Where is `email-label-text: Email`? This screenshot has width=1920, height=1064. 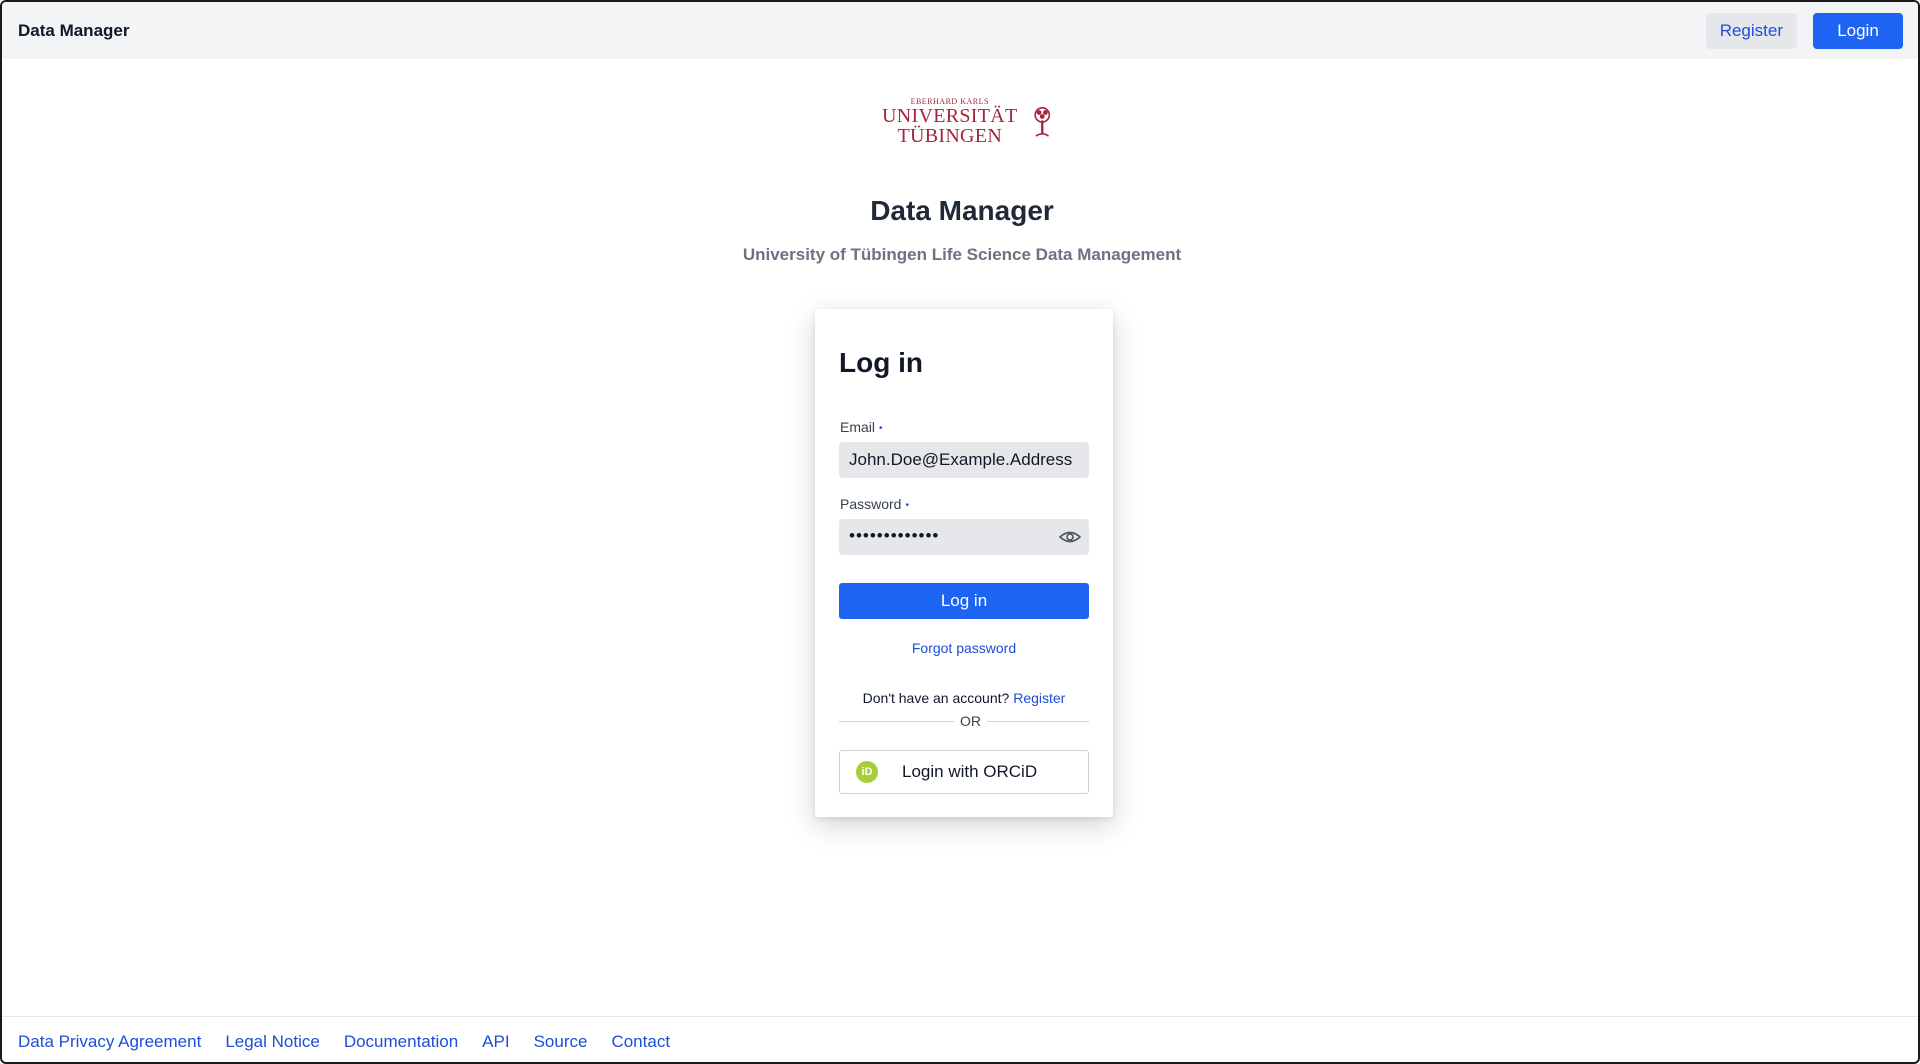
email-label-text: Email is located at coordinates (858, 427).